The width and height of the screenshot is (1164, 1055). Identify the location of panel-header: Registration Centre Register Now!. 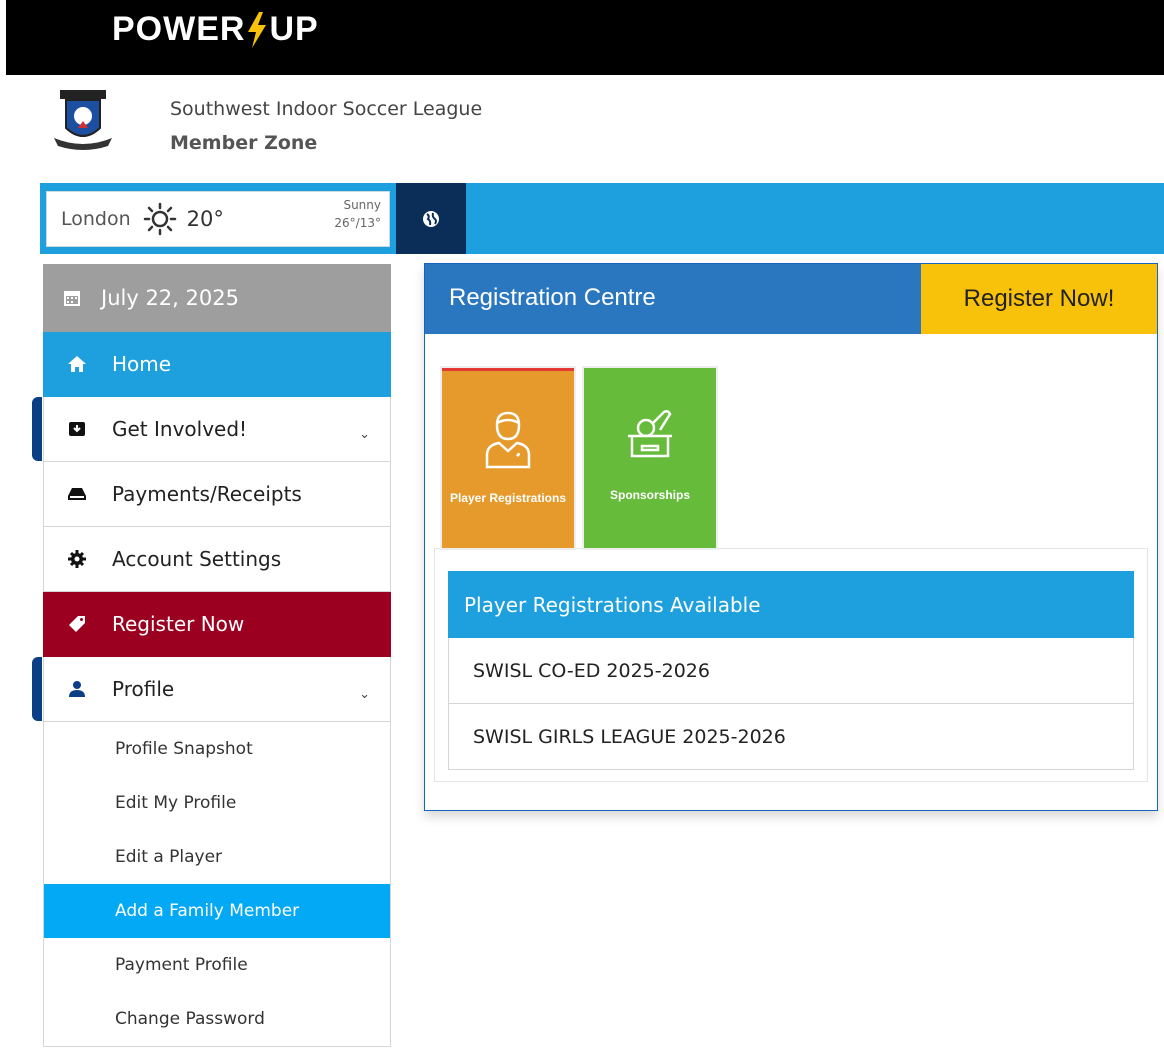
(791, 299).